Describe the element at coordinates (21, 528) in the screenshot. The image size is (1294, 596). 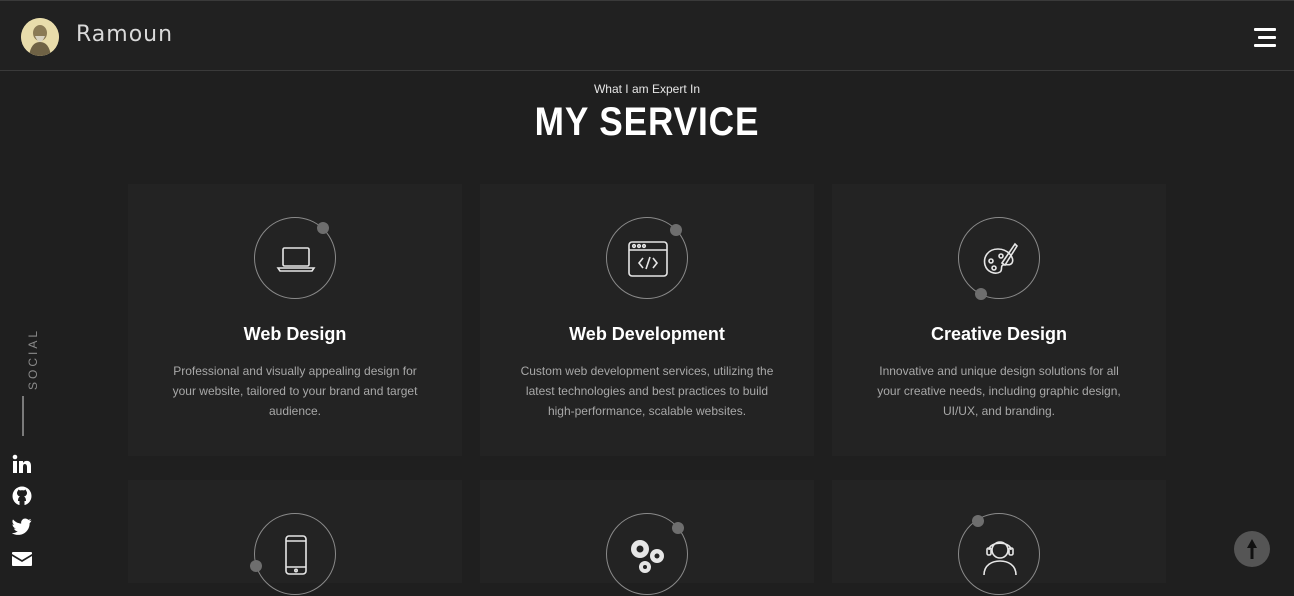
I see `twitter-icon` at that location.